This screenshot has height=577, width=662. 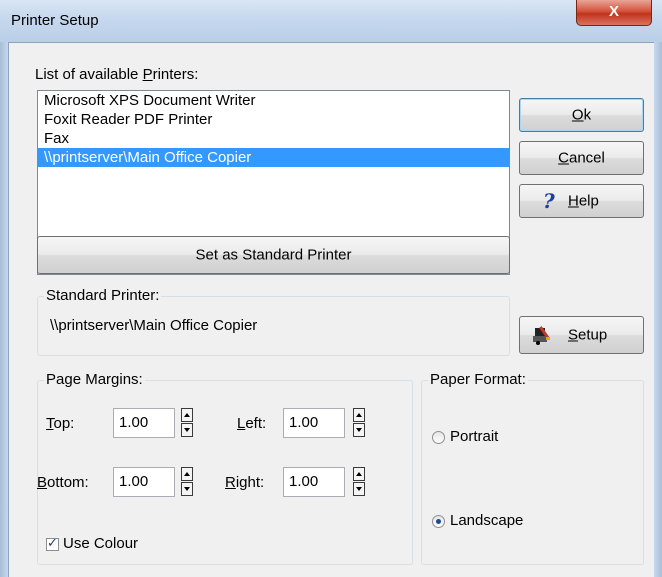 I want to click on left-margin-label: Left:, so click(x=252, y=423).